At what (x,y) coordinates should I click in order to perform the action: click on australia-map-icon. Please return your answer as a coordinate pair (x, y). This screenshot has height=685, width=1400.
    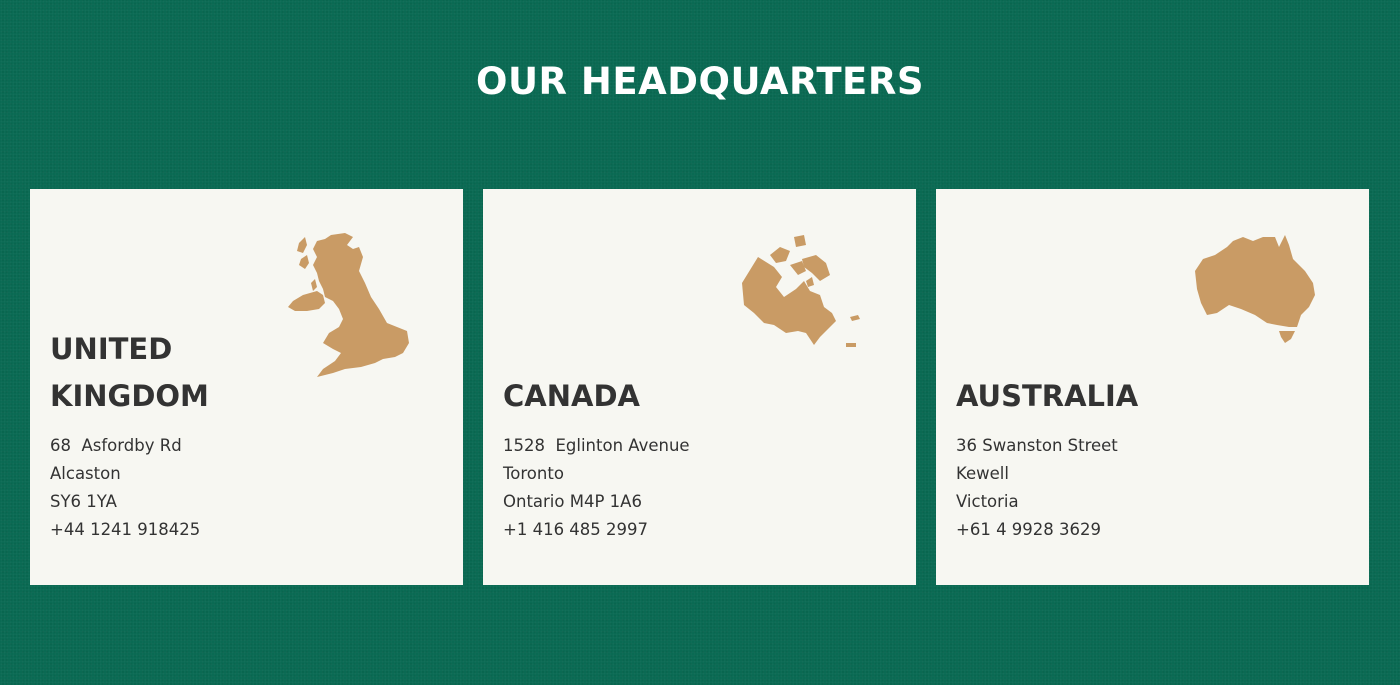
    Looking at the image, I should click on (1255, 289).